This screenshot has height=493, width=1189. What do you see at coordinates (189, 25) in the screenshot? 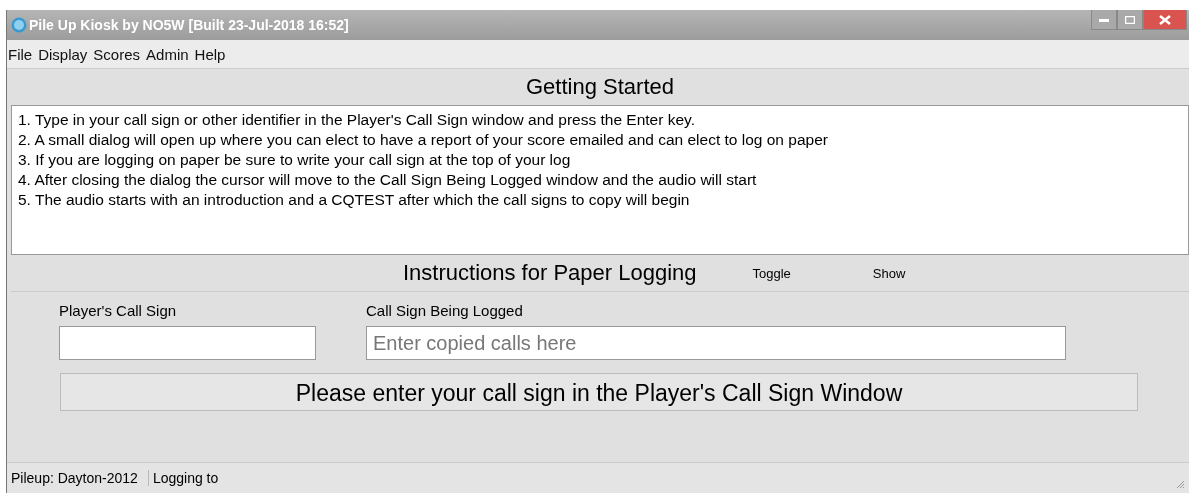
I see `window-title: Pile Up Kiosk by NO5W [Built 23-Jul-2018 16:52]` at bounding box center [189, 25].